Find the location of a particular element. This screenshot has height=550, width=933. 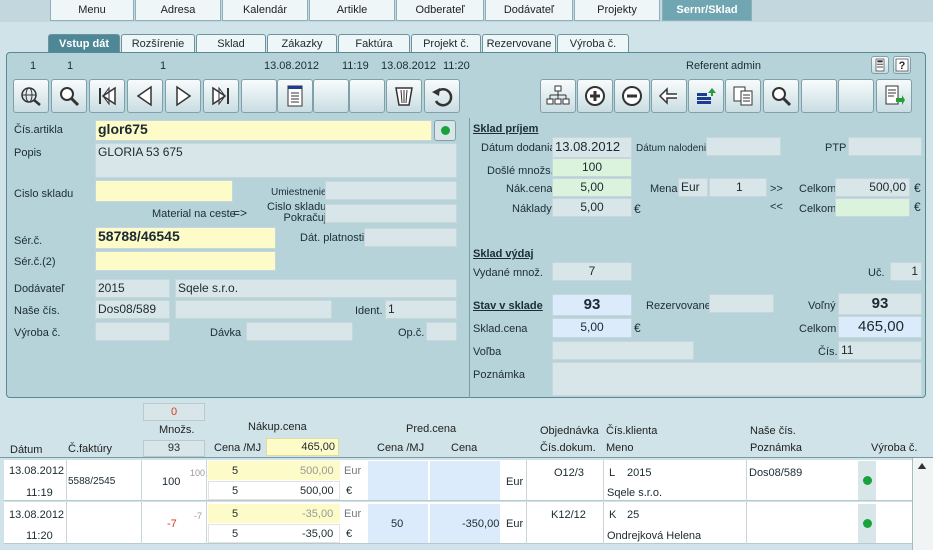

rezerv-field is located at coordinates (741, 303).